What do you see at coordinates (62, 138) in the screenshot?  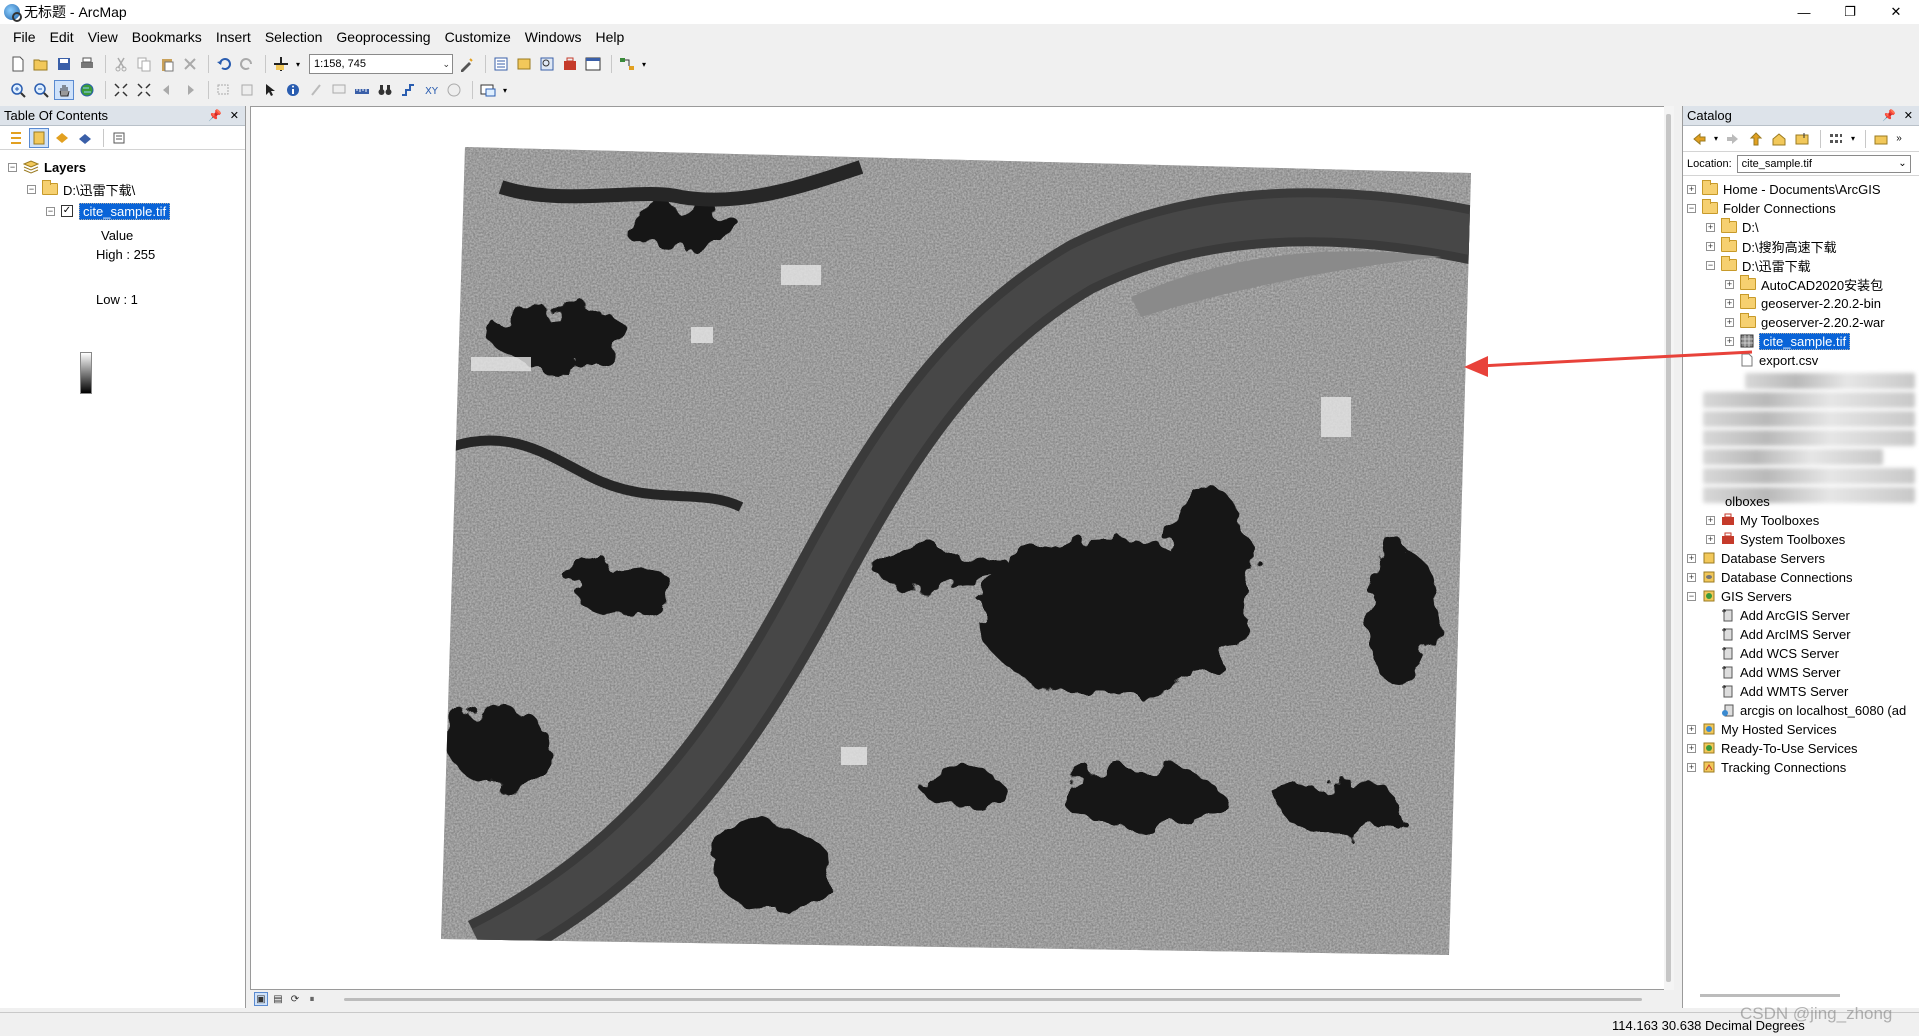 I see `list-by-visibility-icon` at bounding box center [62, 138].